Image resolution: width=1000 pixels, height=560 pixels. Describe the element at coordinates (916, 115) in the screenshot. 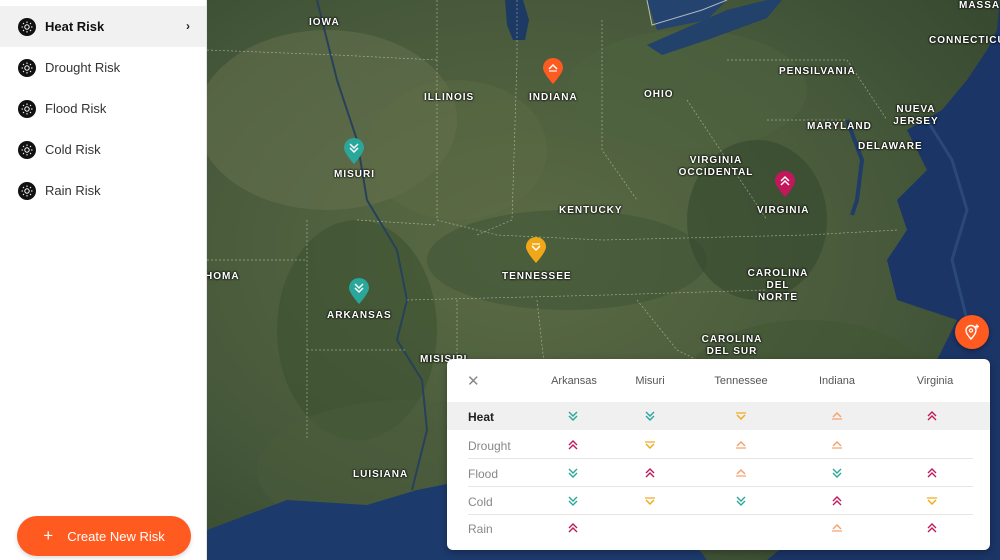

I see `map-label-nueva-jersey: NUEVA JERSEY` at that location.